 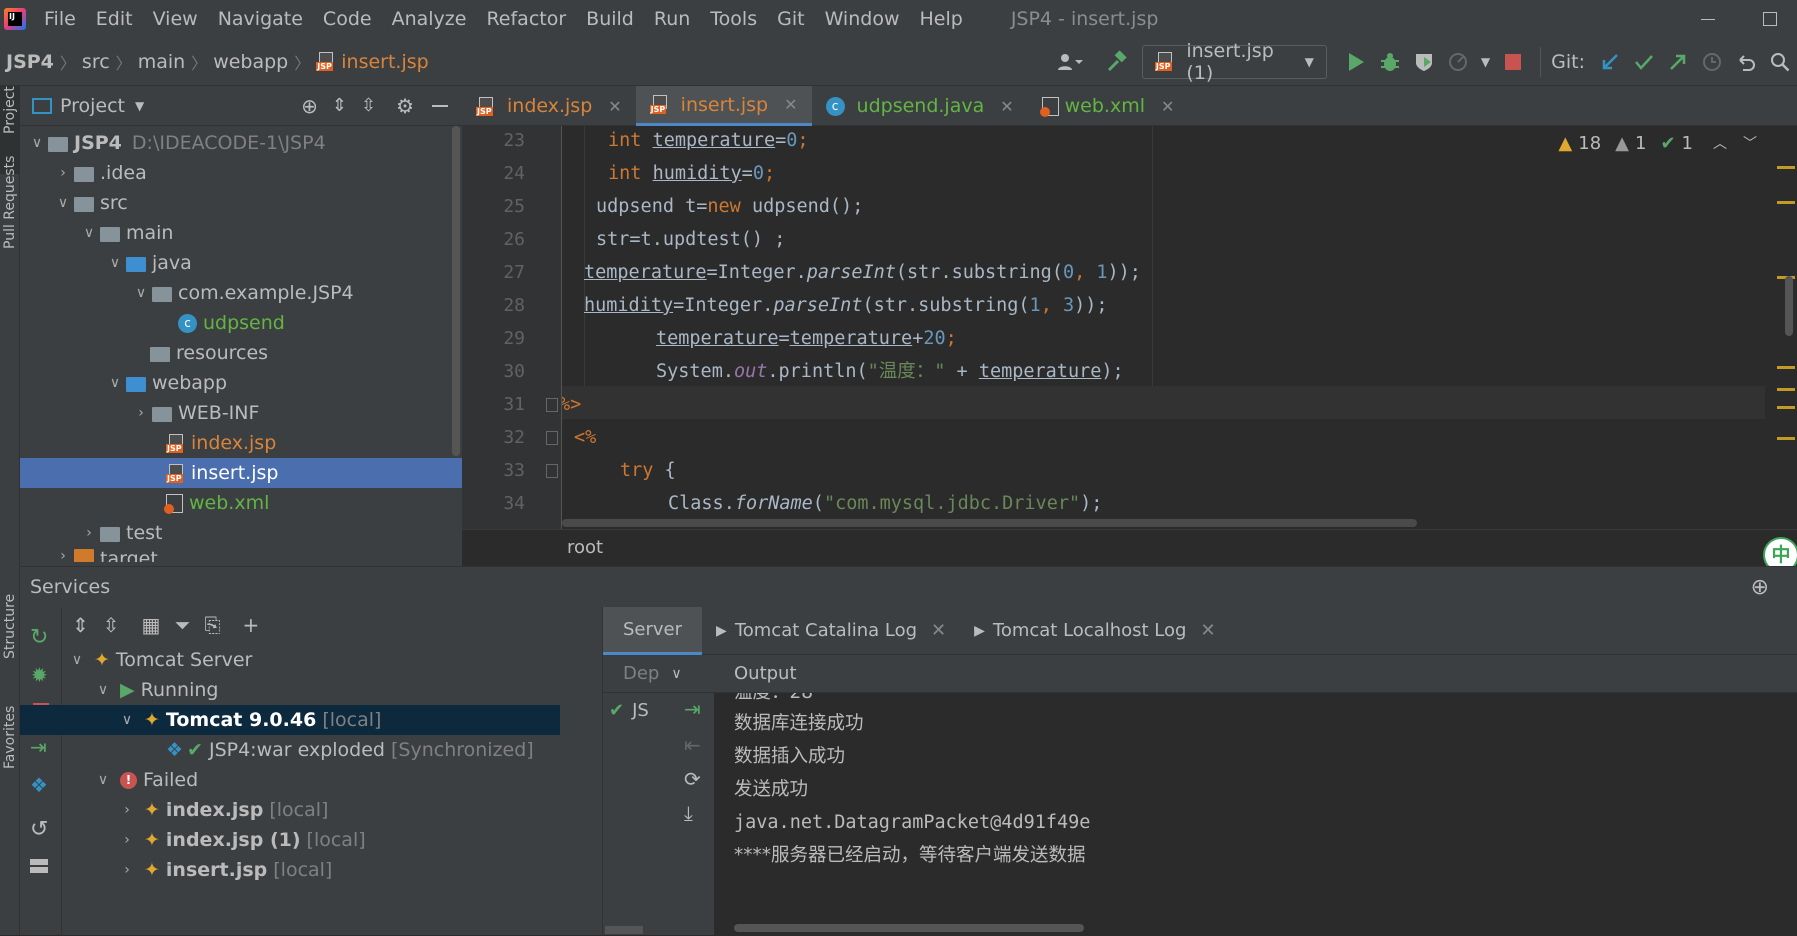 I want to click on tree-row-failed: ∨ ! Failed, so click(x=311, y=780).